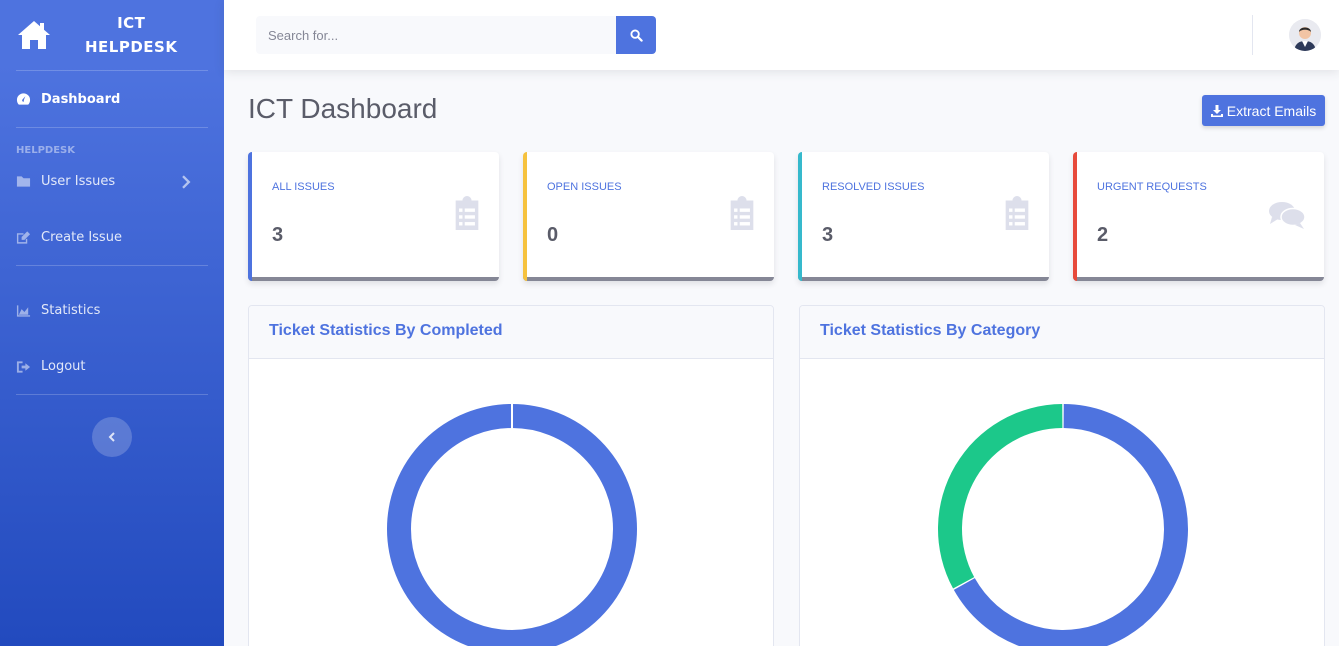 The width and height of the screenshot is (1339, 646). Describe the element at coordinates (78, 181) in the screenshot. I see `sidebar-item-label: User Issues` at that location.